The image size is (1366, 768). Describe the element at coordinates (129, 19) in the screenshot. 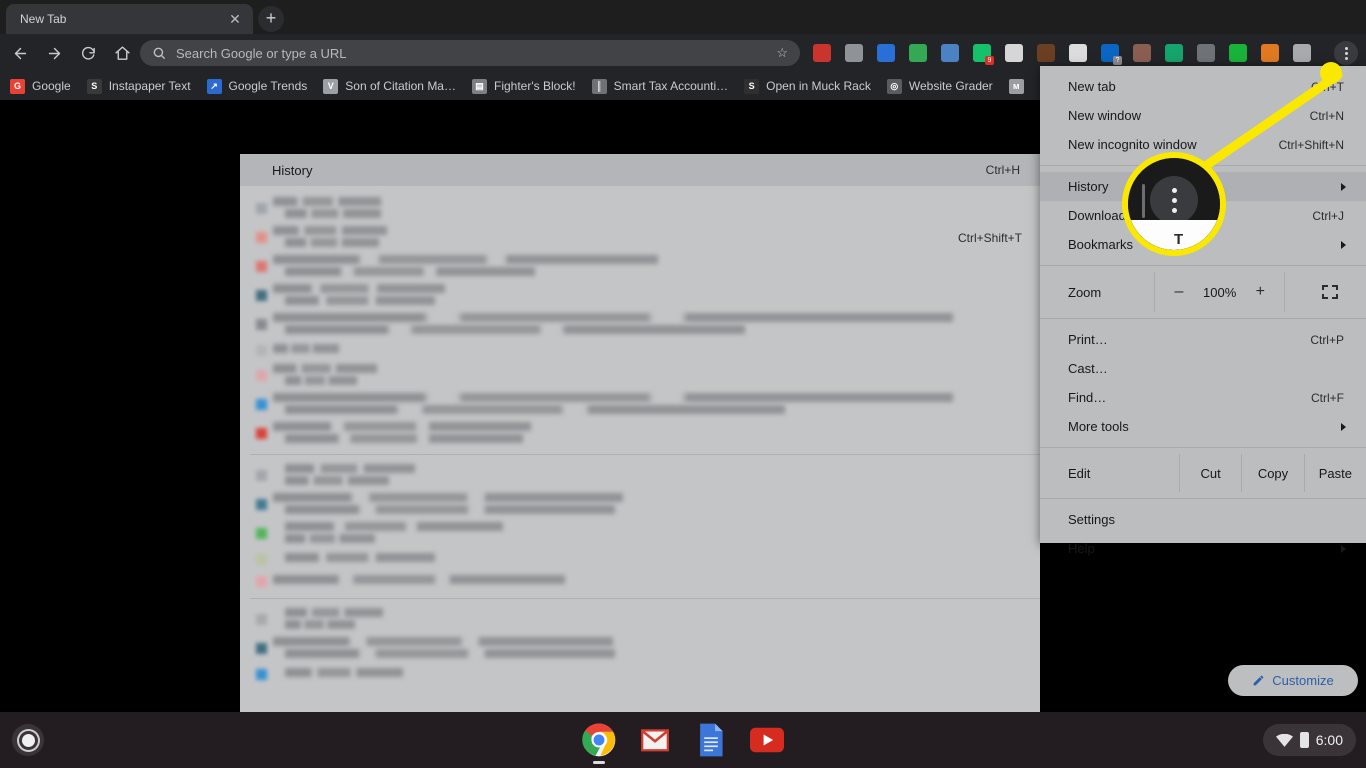

I see `tab-new-tab: New Tab ✕` at that location.